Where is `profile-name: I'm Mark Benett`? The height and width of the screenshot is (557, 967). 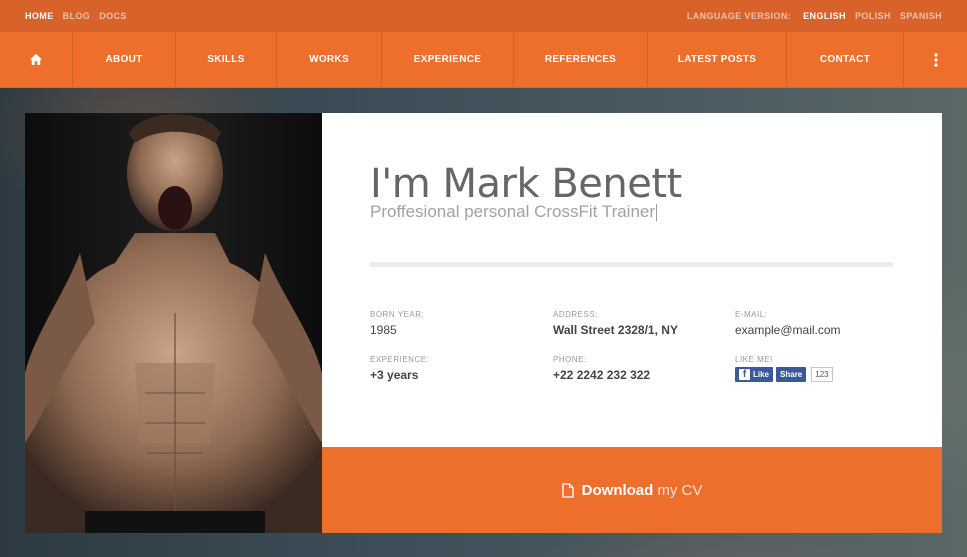 profile-name: I'm Mark Benett is located at coordinates (526, 184).